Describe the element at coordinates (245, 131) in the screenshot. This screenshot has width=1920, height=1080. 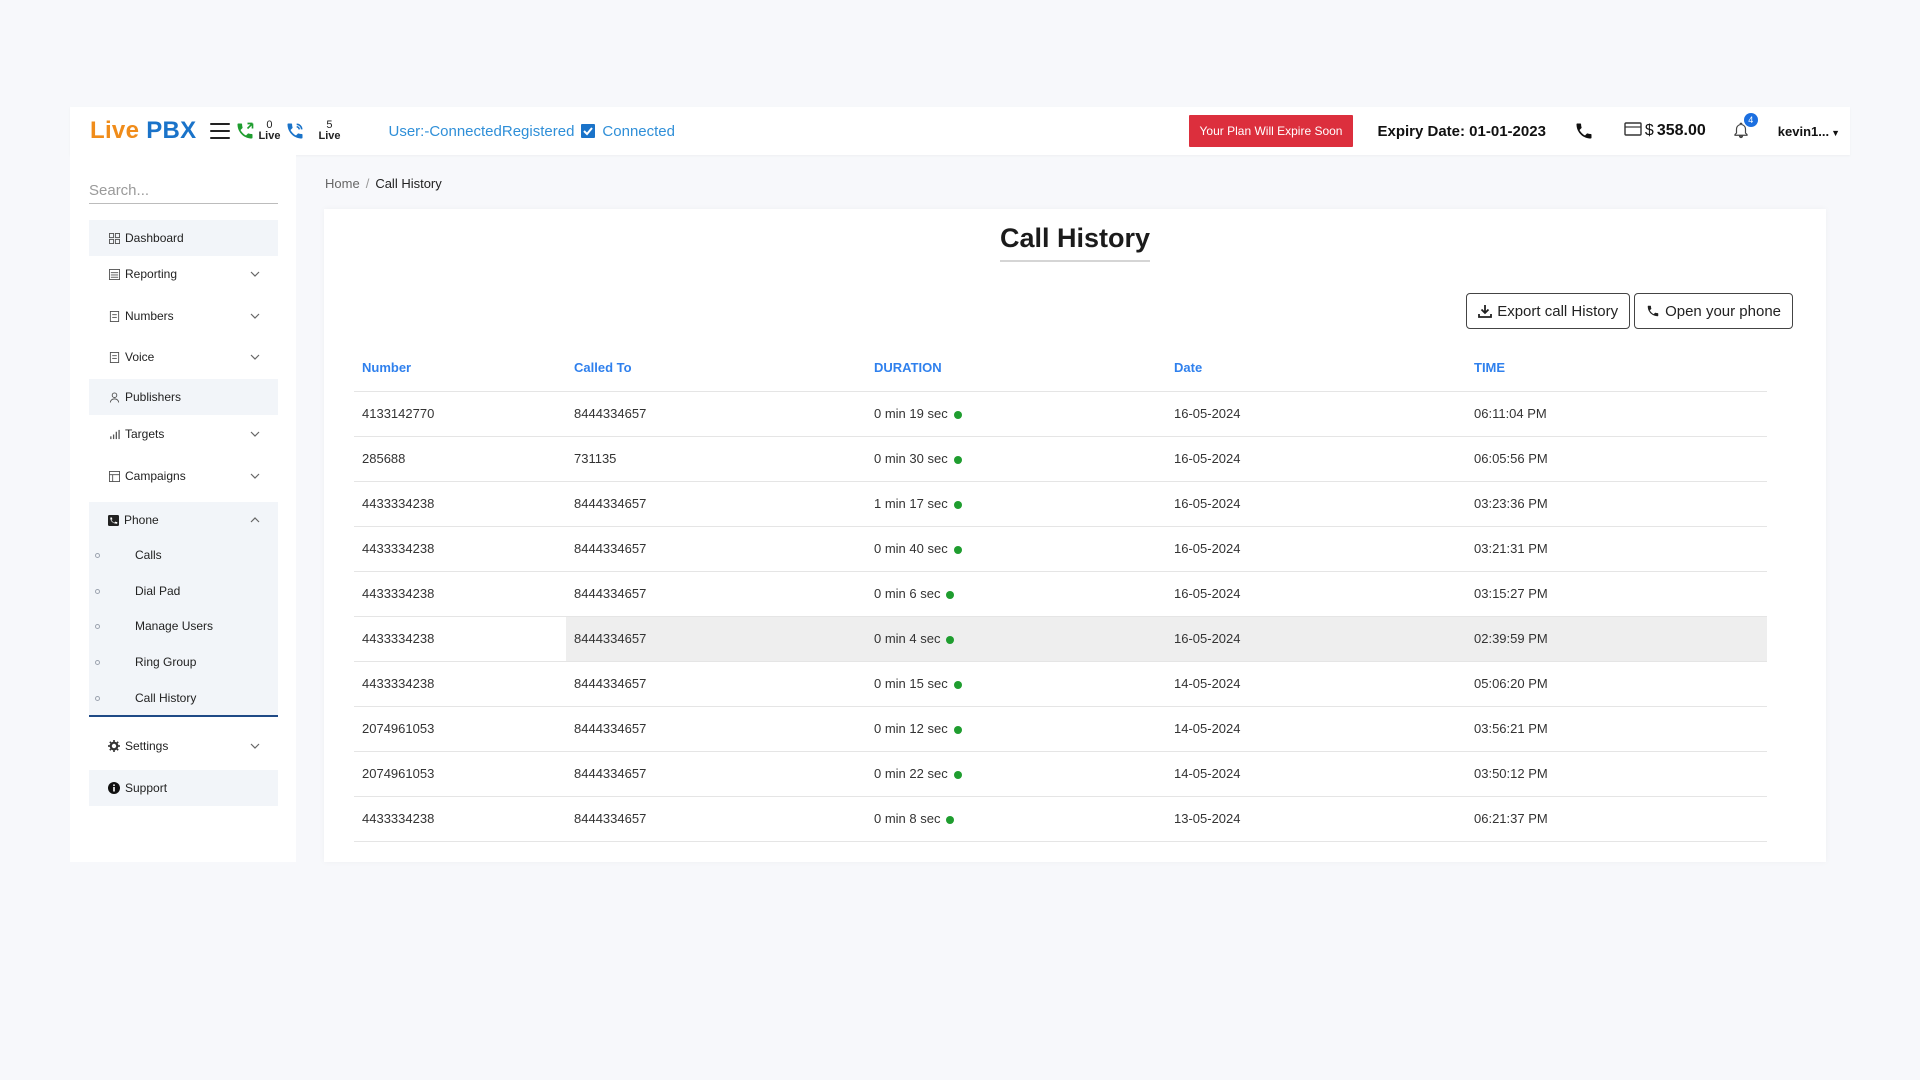
I see `incoming-call-icon` at that location.